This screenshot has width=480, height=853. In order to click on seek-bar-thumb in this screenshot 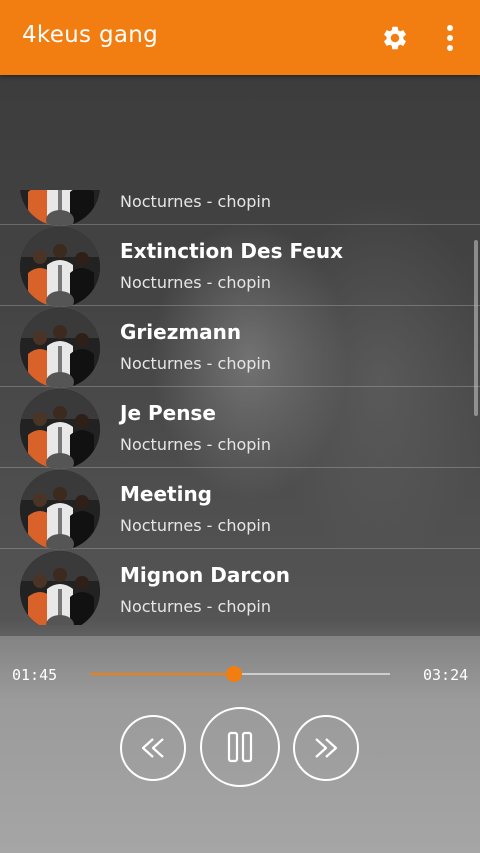, I will do `click(234, 674)`.